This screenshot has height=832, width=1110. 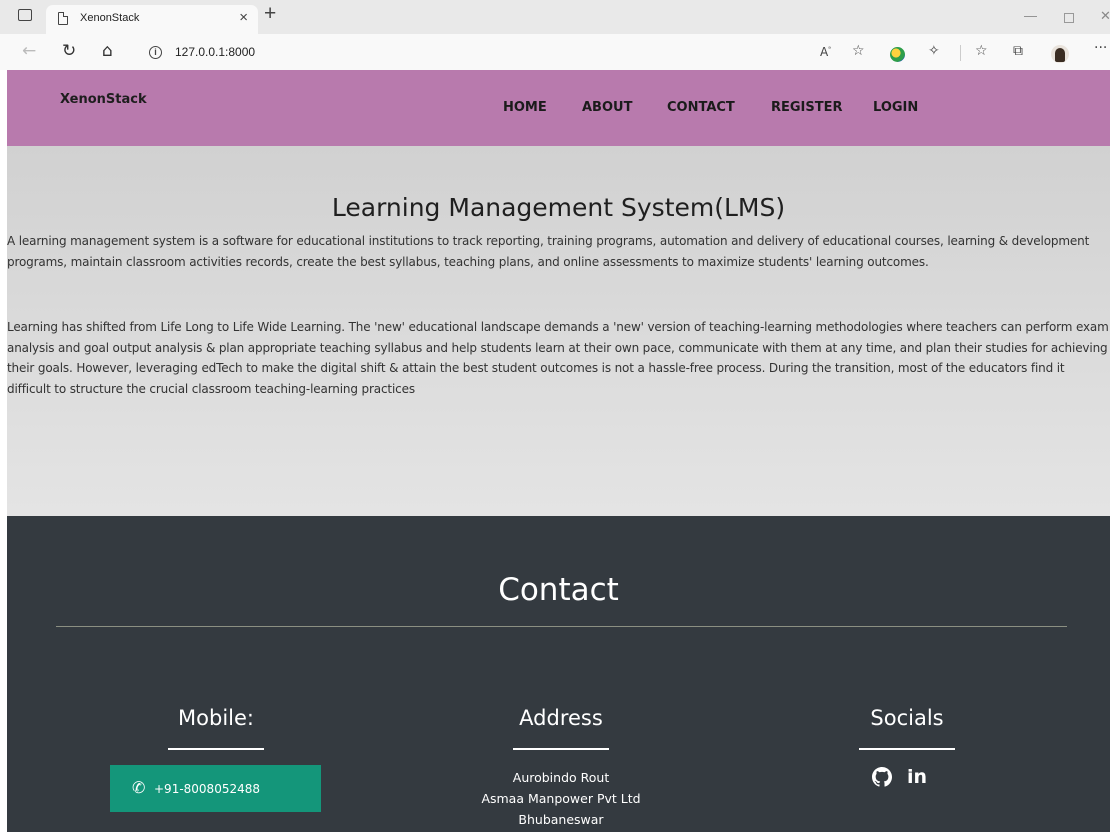 What do you see at coordinates (858, 51) in the screenshot?
I see `add-favorite-icon: ☆` at bounding box center [858, 51].